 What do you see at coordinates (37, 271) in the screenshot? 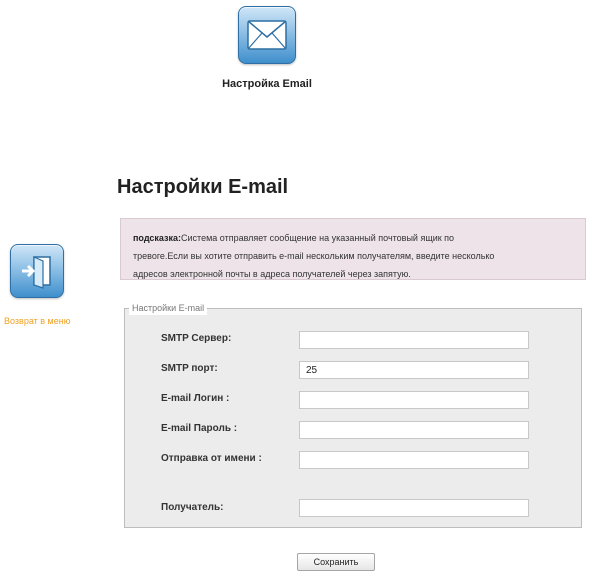
I see `exit-door-icon` at bounding box center [37, 271].